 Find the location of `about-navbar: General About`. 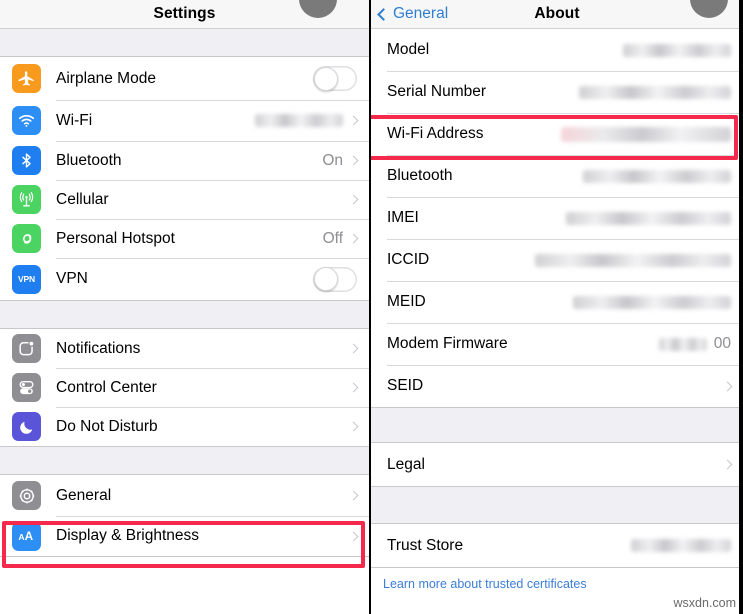

about-navbar: General About is located at coordinates (557, 14).